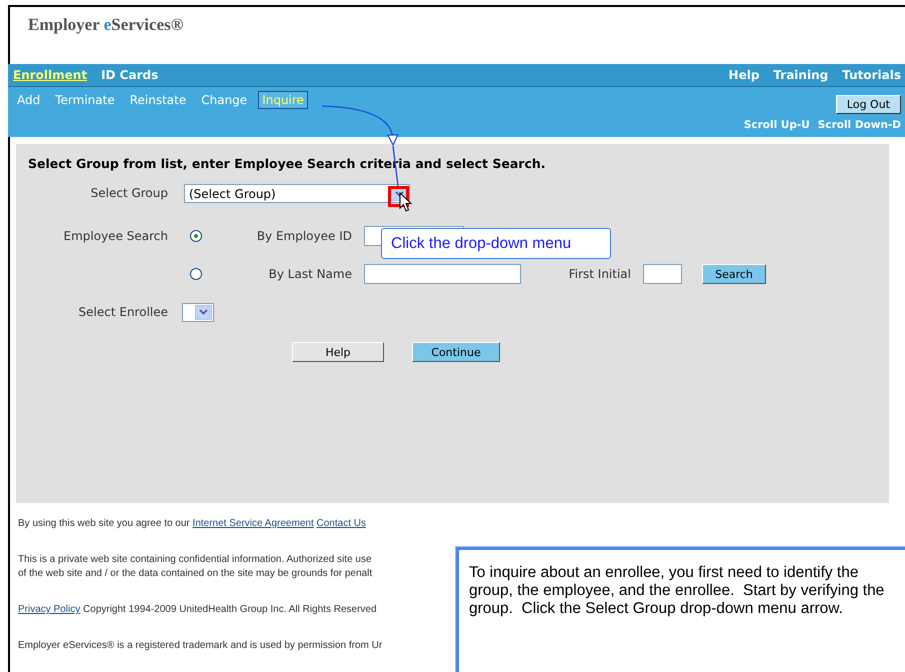 This screenshot has height=672, width=905. What do you see at coordinates (198, 312) in the screenshot?
I see `enrollee-select` at bounding box center [198, 312].